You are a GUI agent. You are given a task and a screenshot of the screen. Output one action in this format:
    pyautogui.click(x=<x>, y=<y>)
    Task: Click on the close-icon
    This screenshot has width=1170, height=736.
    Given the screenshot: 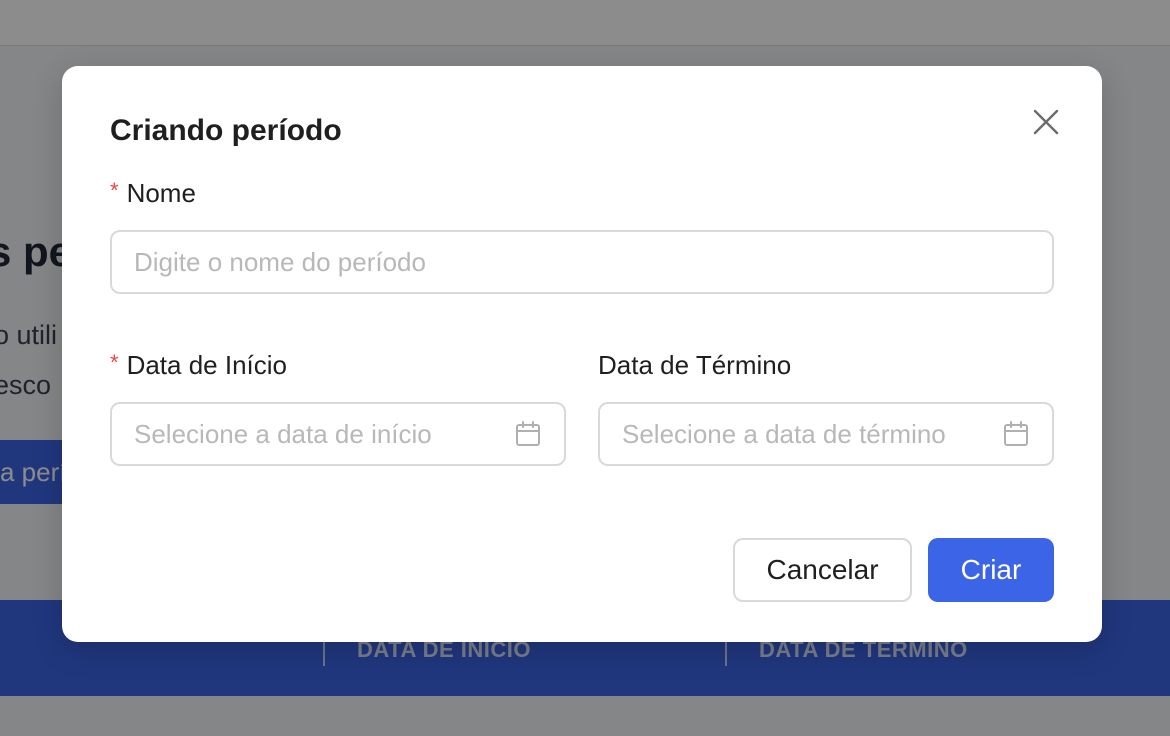 What is the action you would take?
    pyautogui.click(x=1046, y=122)
    